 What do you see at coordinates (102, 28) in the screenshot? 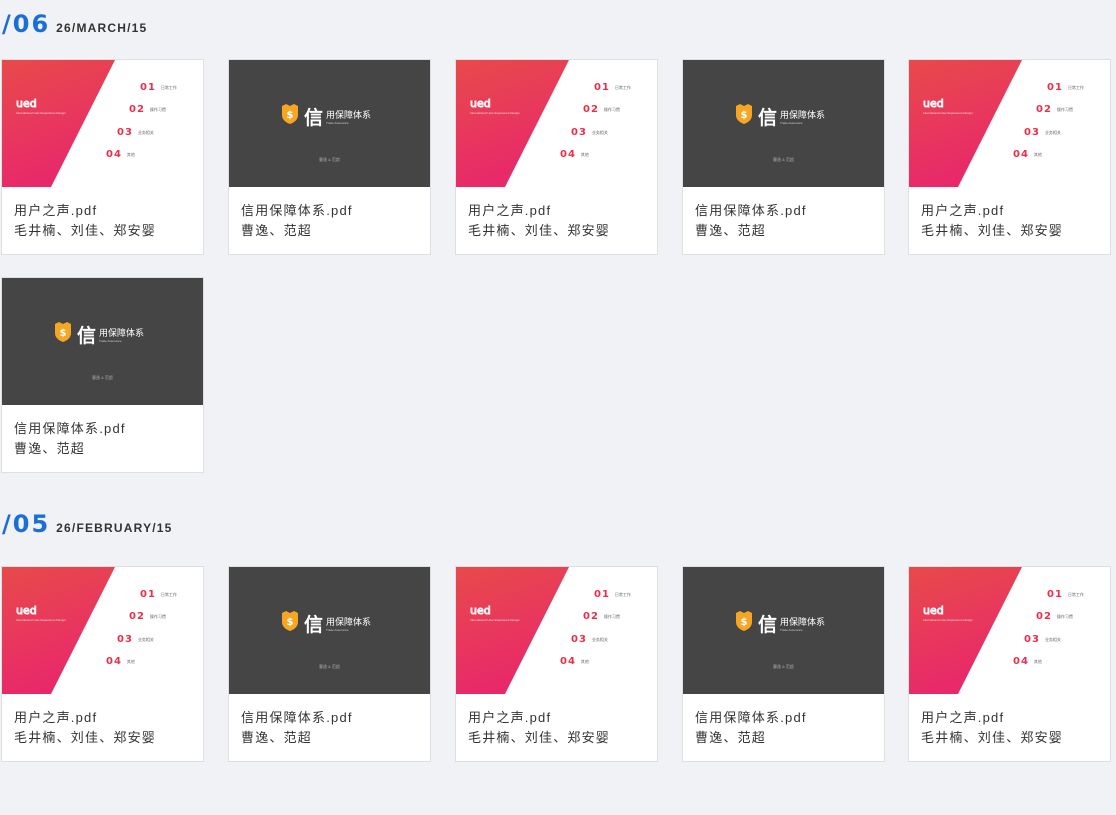
I see `date-label: 26/MARCH/15` at bounding box center [102, 28].